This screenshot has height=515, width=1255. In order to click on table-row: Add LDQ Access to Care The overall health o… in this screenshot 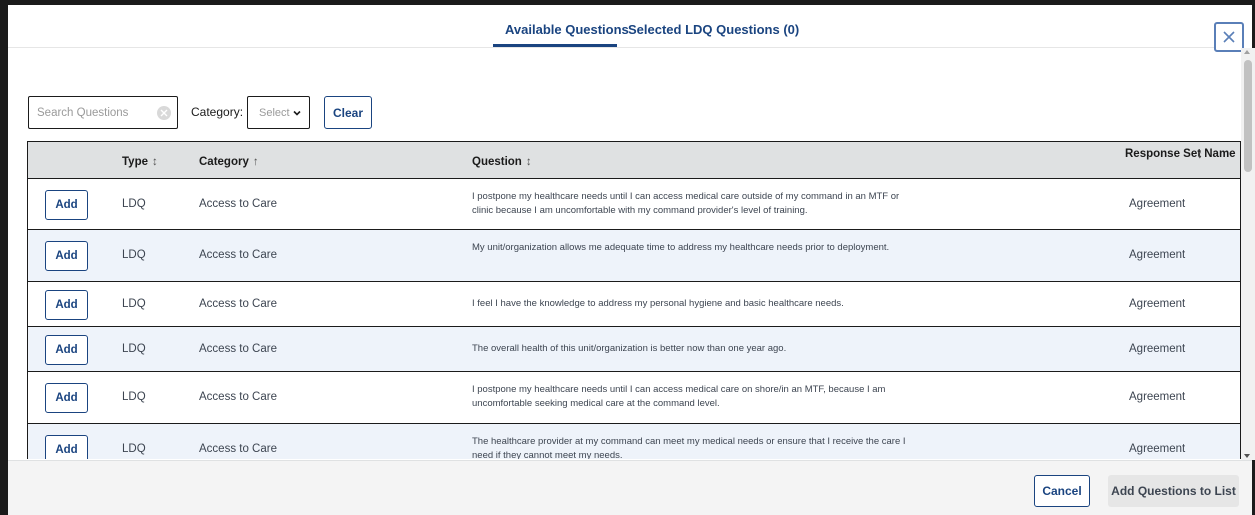, I will do `click(634, 349)`.